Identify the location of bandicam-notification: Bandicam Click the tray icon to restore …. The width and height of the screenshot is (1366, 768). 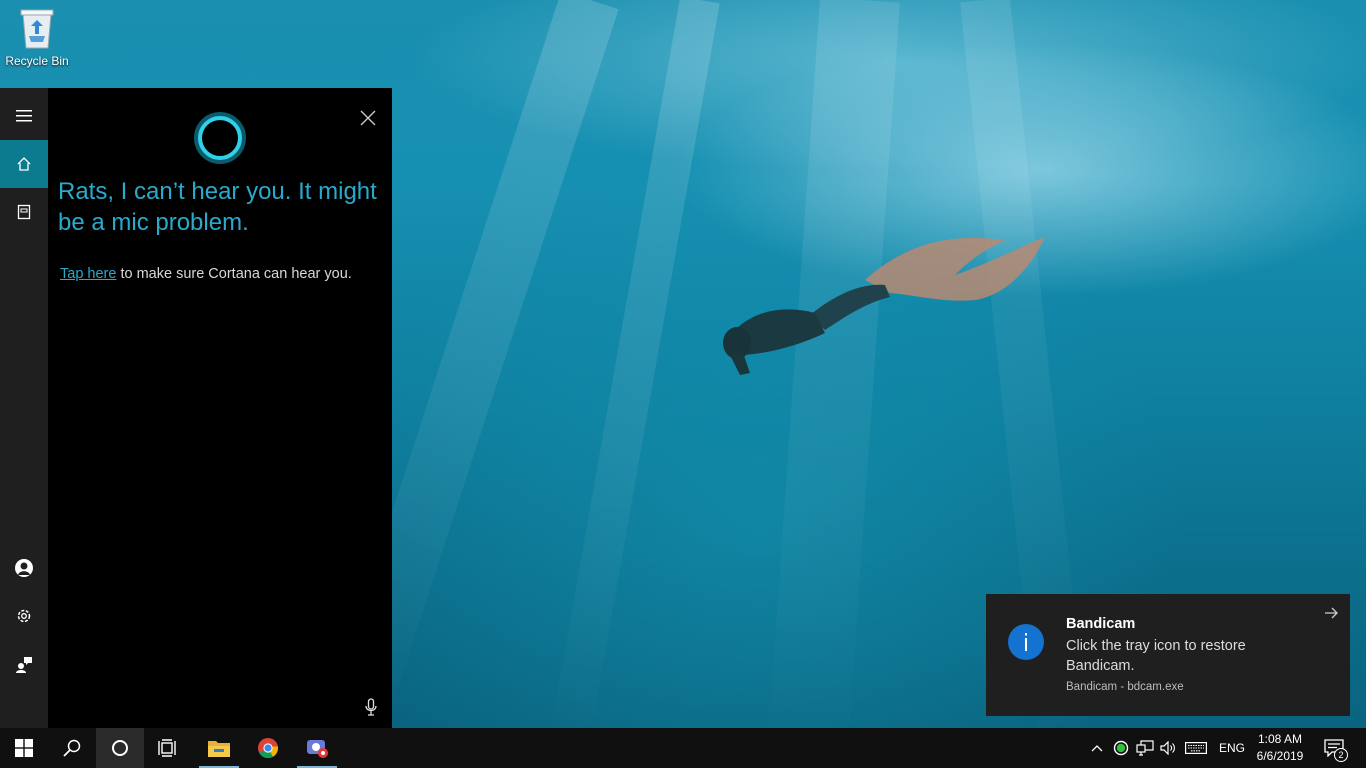
(1168, 655).